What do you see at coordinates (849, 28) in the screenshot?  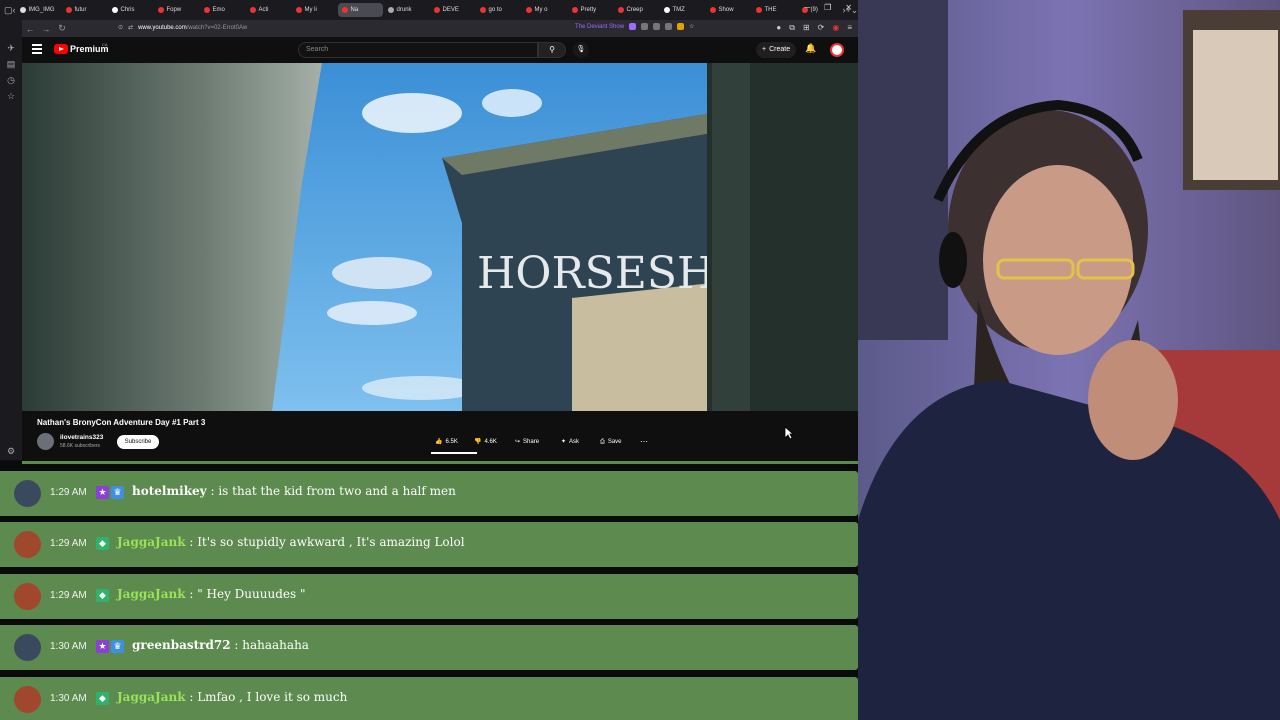 I see `browser-menu-icon: ≡` at bounding box center [849, 28].